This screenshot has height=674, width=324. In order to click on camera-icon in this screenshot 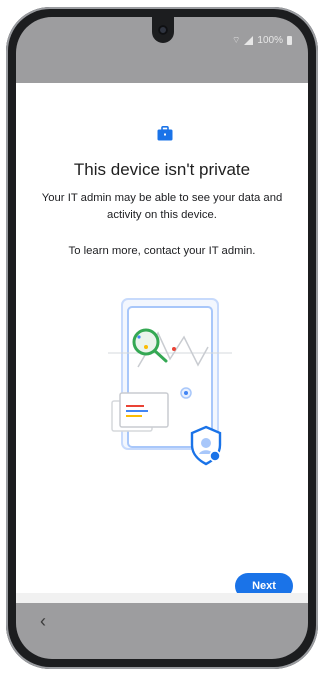, I will do `click(163, 30)`.